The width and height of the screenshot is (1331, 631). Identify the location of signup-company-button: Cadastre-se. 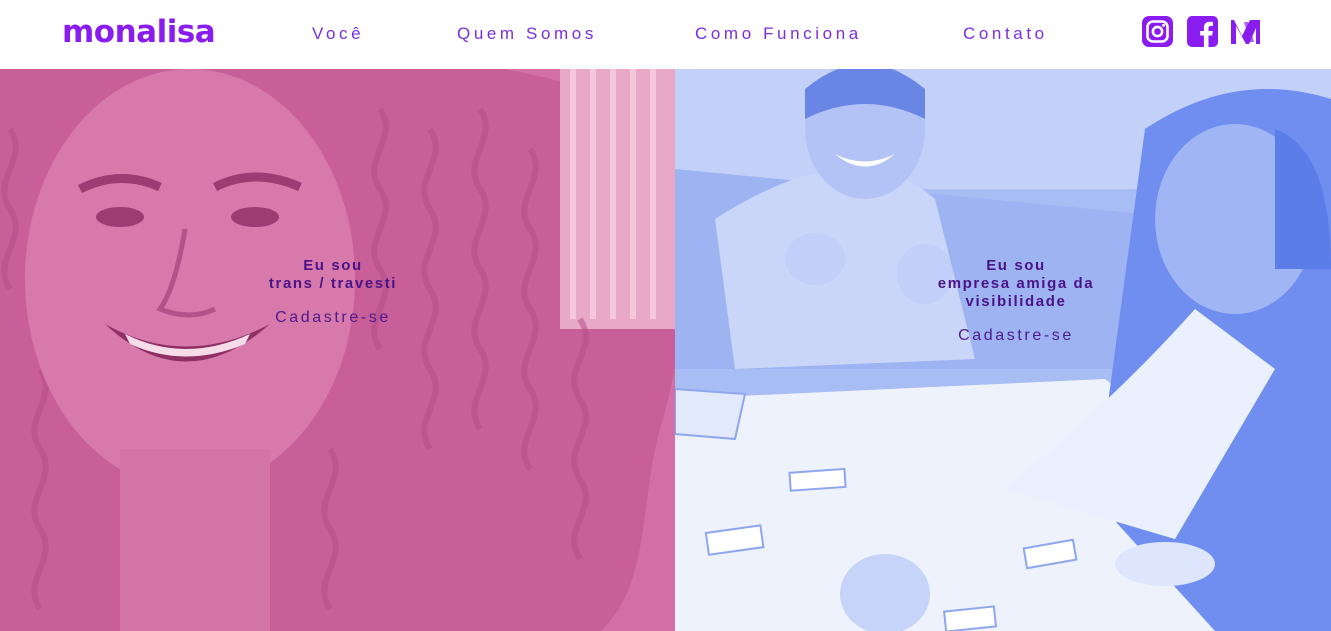
(1016, 336).